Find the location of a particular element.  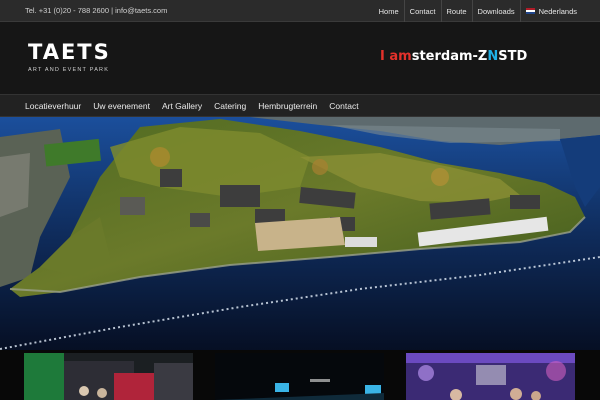

thumbnail-party-image is located at coordinates (490, 376).